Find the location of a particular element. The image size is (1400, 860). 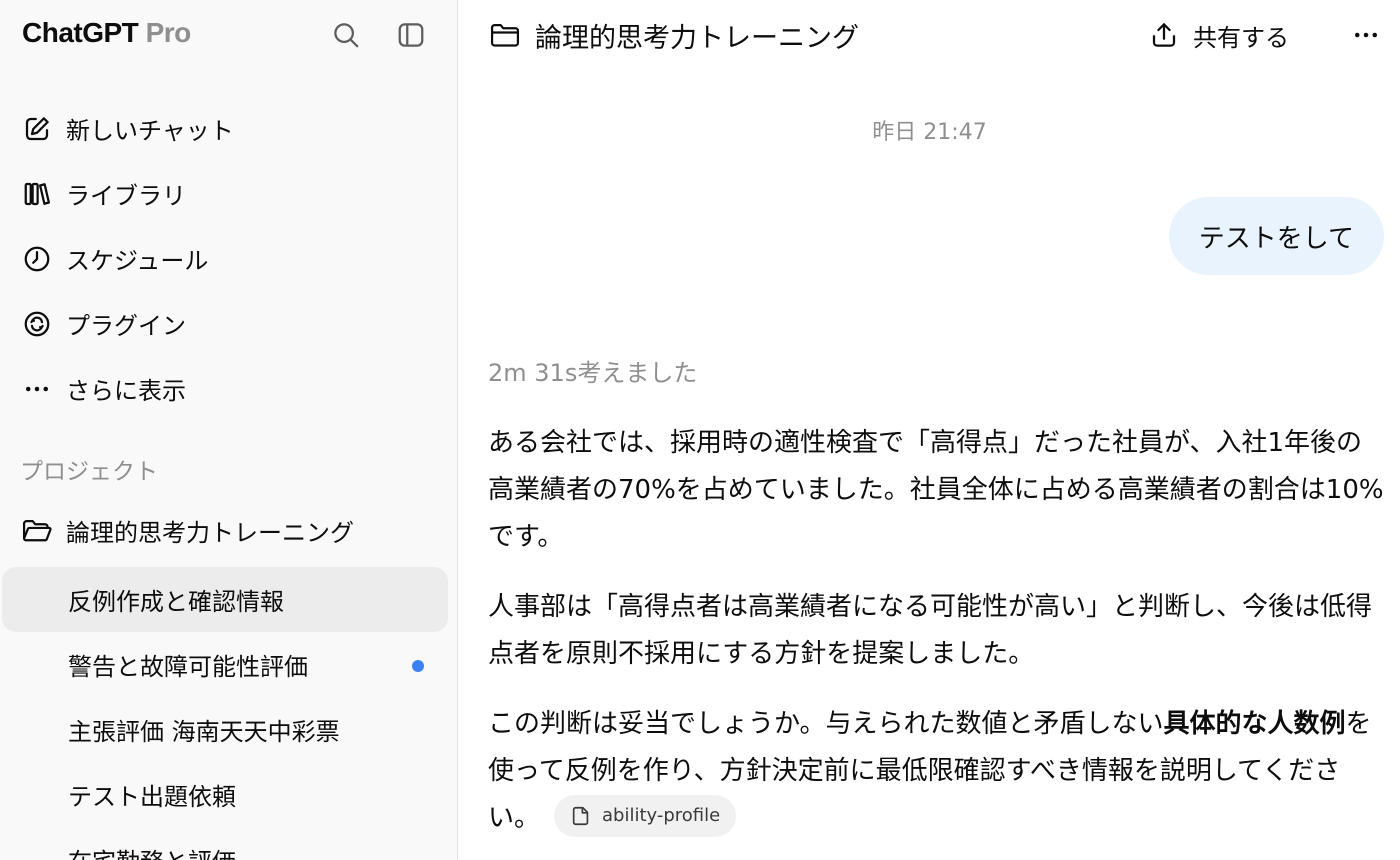

chat-item-active: 反例作成と確認情報 is located at coordinates (225, 599).